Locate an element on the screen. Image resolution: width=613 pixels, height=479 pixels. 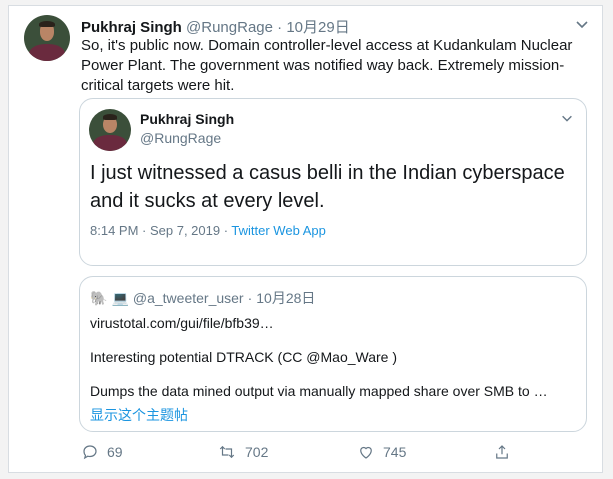
reply-count: 69 is located at coordinates (115, 452).